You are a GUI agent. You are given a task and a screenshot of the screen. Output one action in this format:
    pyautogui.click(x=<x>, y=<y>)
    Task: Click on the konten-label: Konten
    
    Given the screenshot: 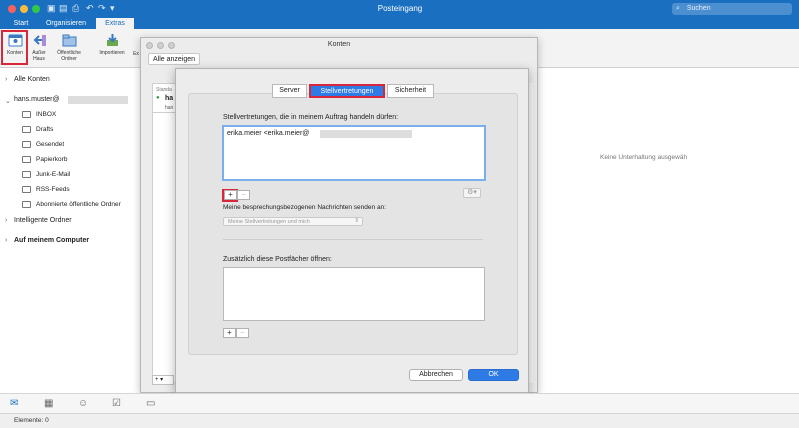 What is the action you would take?
    pyautogui.click(x=15, y=53)
    